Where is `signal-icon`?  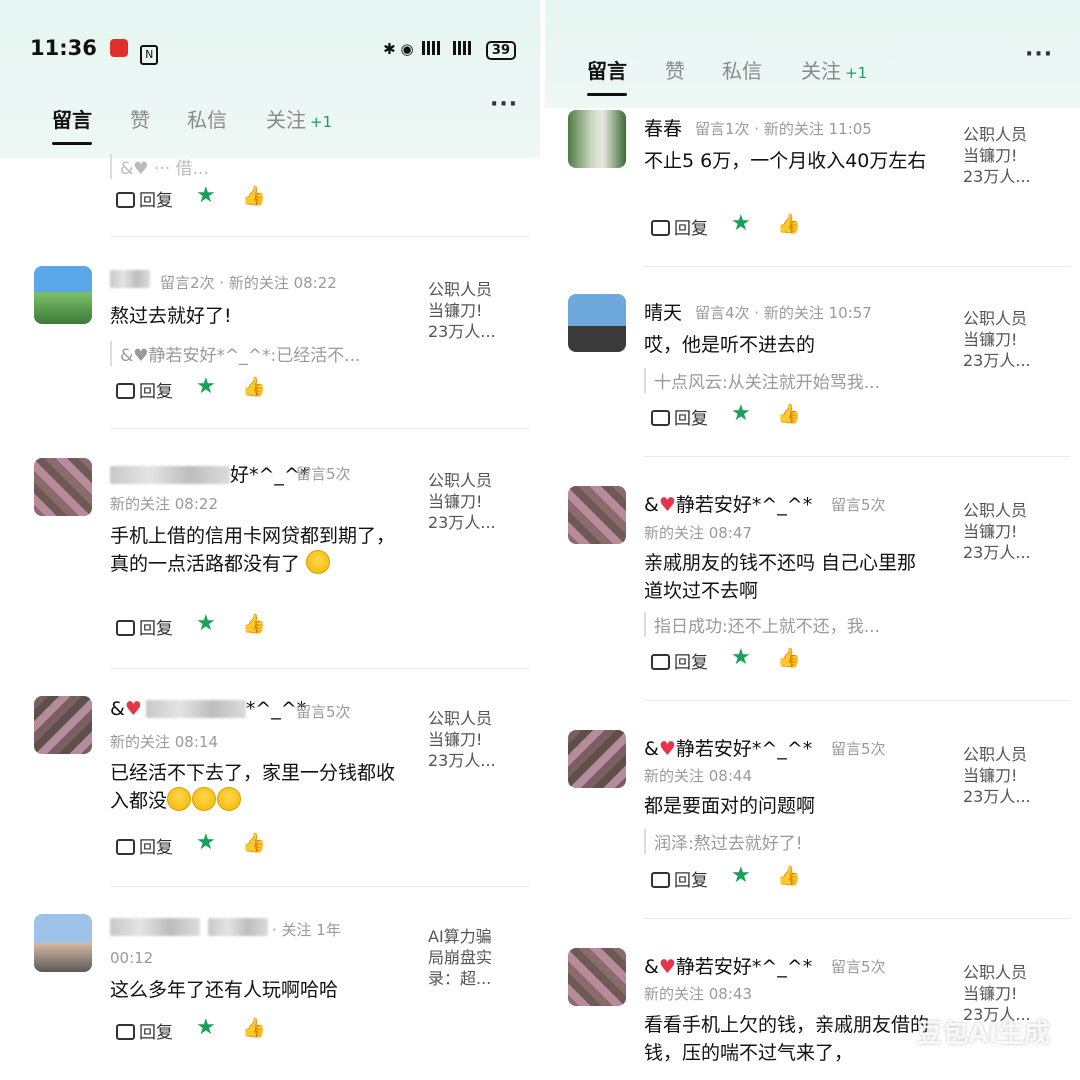 signal-icon is located at coordinates (433, 48).